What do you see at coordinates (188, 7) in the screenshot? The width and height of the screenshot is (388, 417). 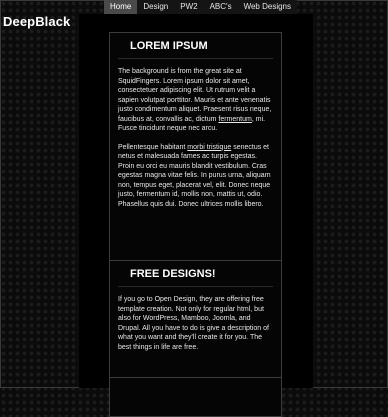 I see `nav-pw2: PW2` at bounding box center [188, 7].